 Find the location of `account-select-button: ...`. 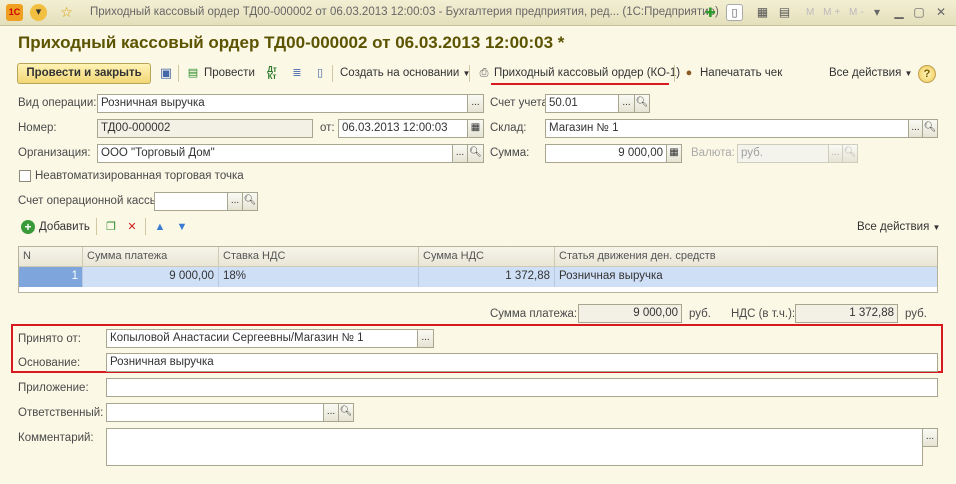

account-select-button: ... is located at coordinates (626, 103).